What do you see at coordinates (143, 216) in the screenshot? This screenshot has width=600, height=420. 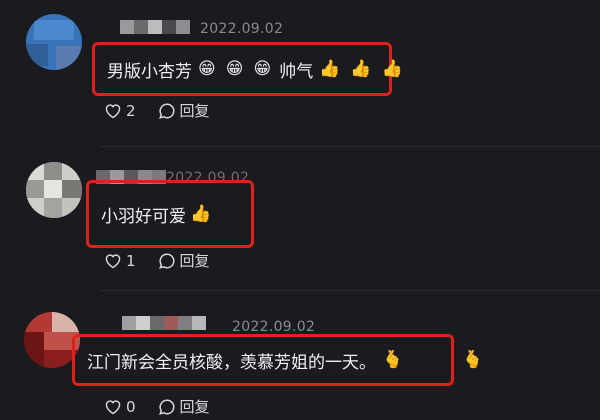 I see `comment-text: 小羽好可爱` at bounding box center [143, 216].